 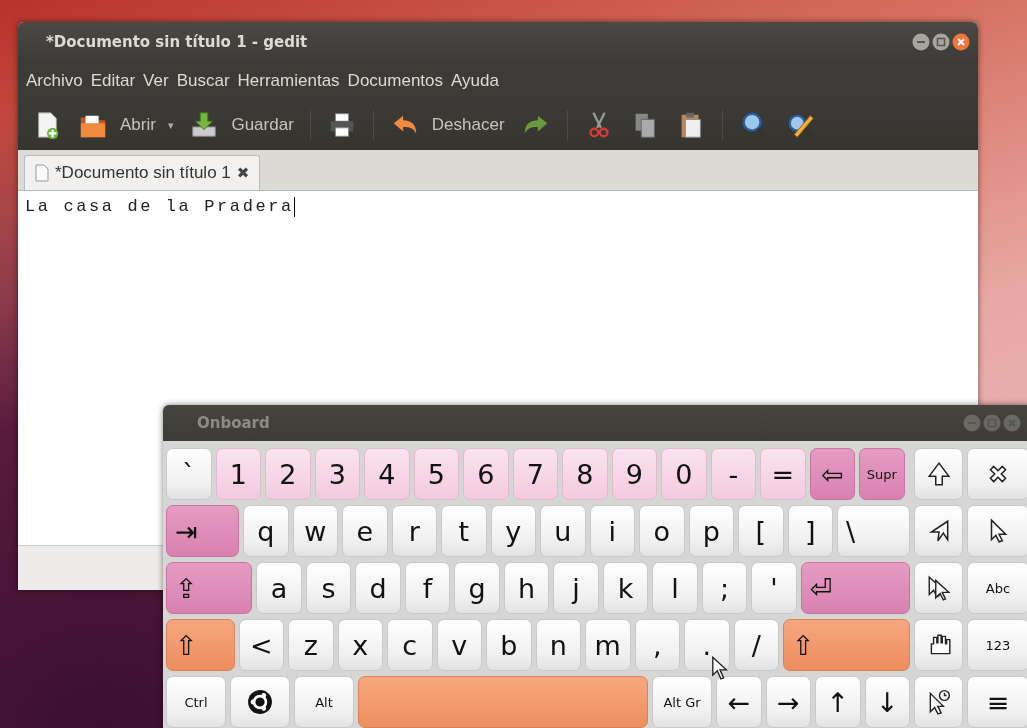 I want to click on keyboard-key: i, so click(x=612, y=531).